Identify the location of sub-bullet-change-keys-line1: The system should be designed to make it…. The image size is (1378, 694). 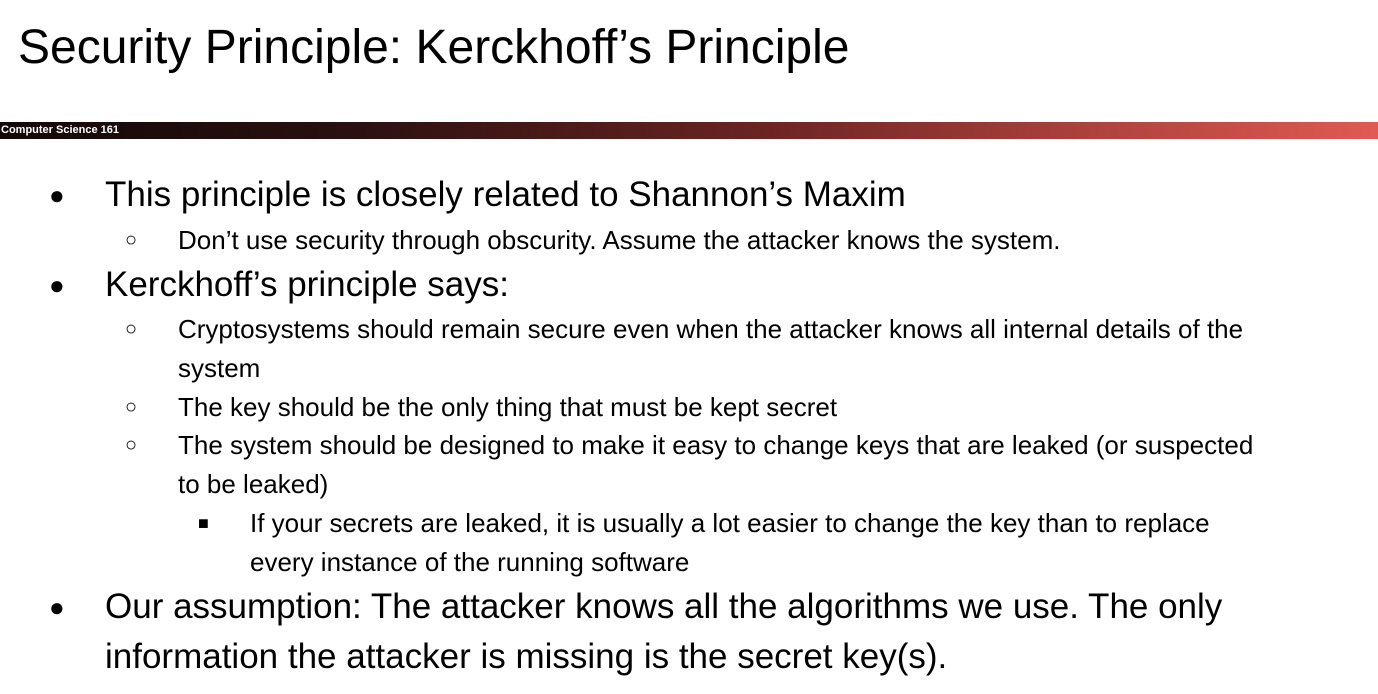
(716, 445).